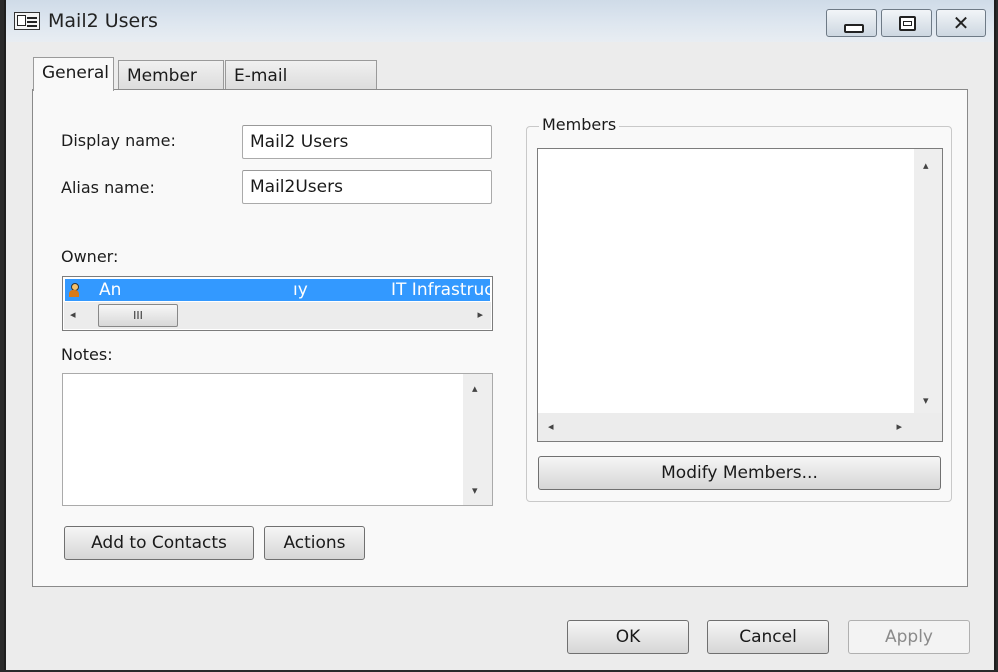 The width and height of the screenshot is (998, 672). Describe the element at coordinates (110, 290) in the screenshot. I see `owner-name: An` at that location.